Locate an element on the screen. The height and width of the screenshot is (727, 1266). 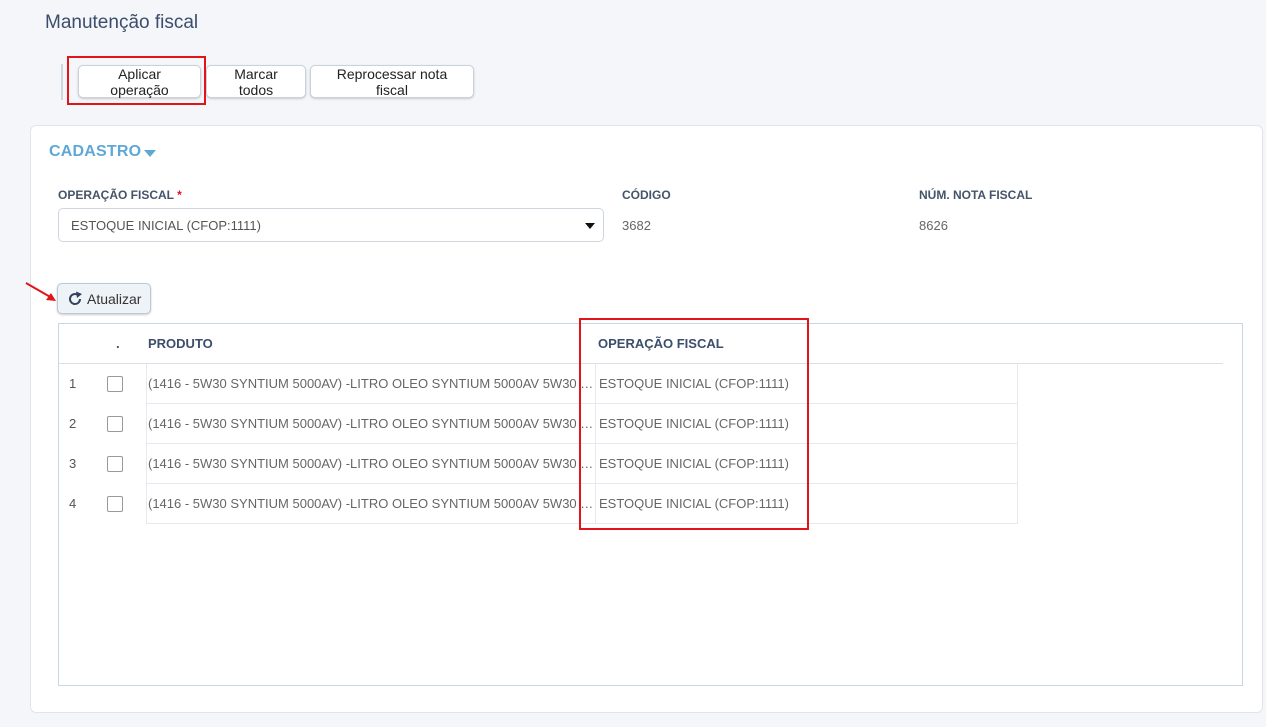
grid-header-select: . is located at coordinates (118, 343).